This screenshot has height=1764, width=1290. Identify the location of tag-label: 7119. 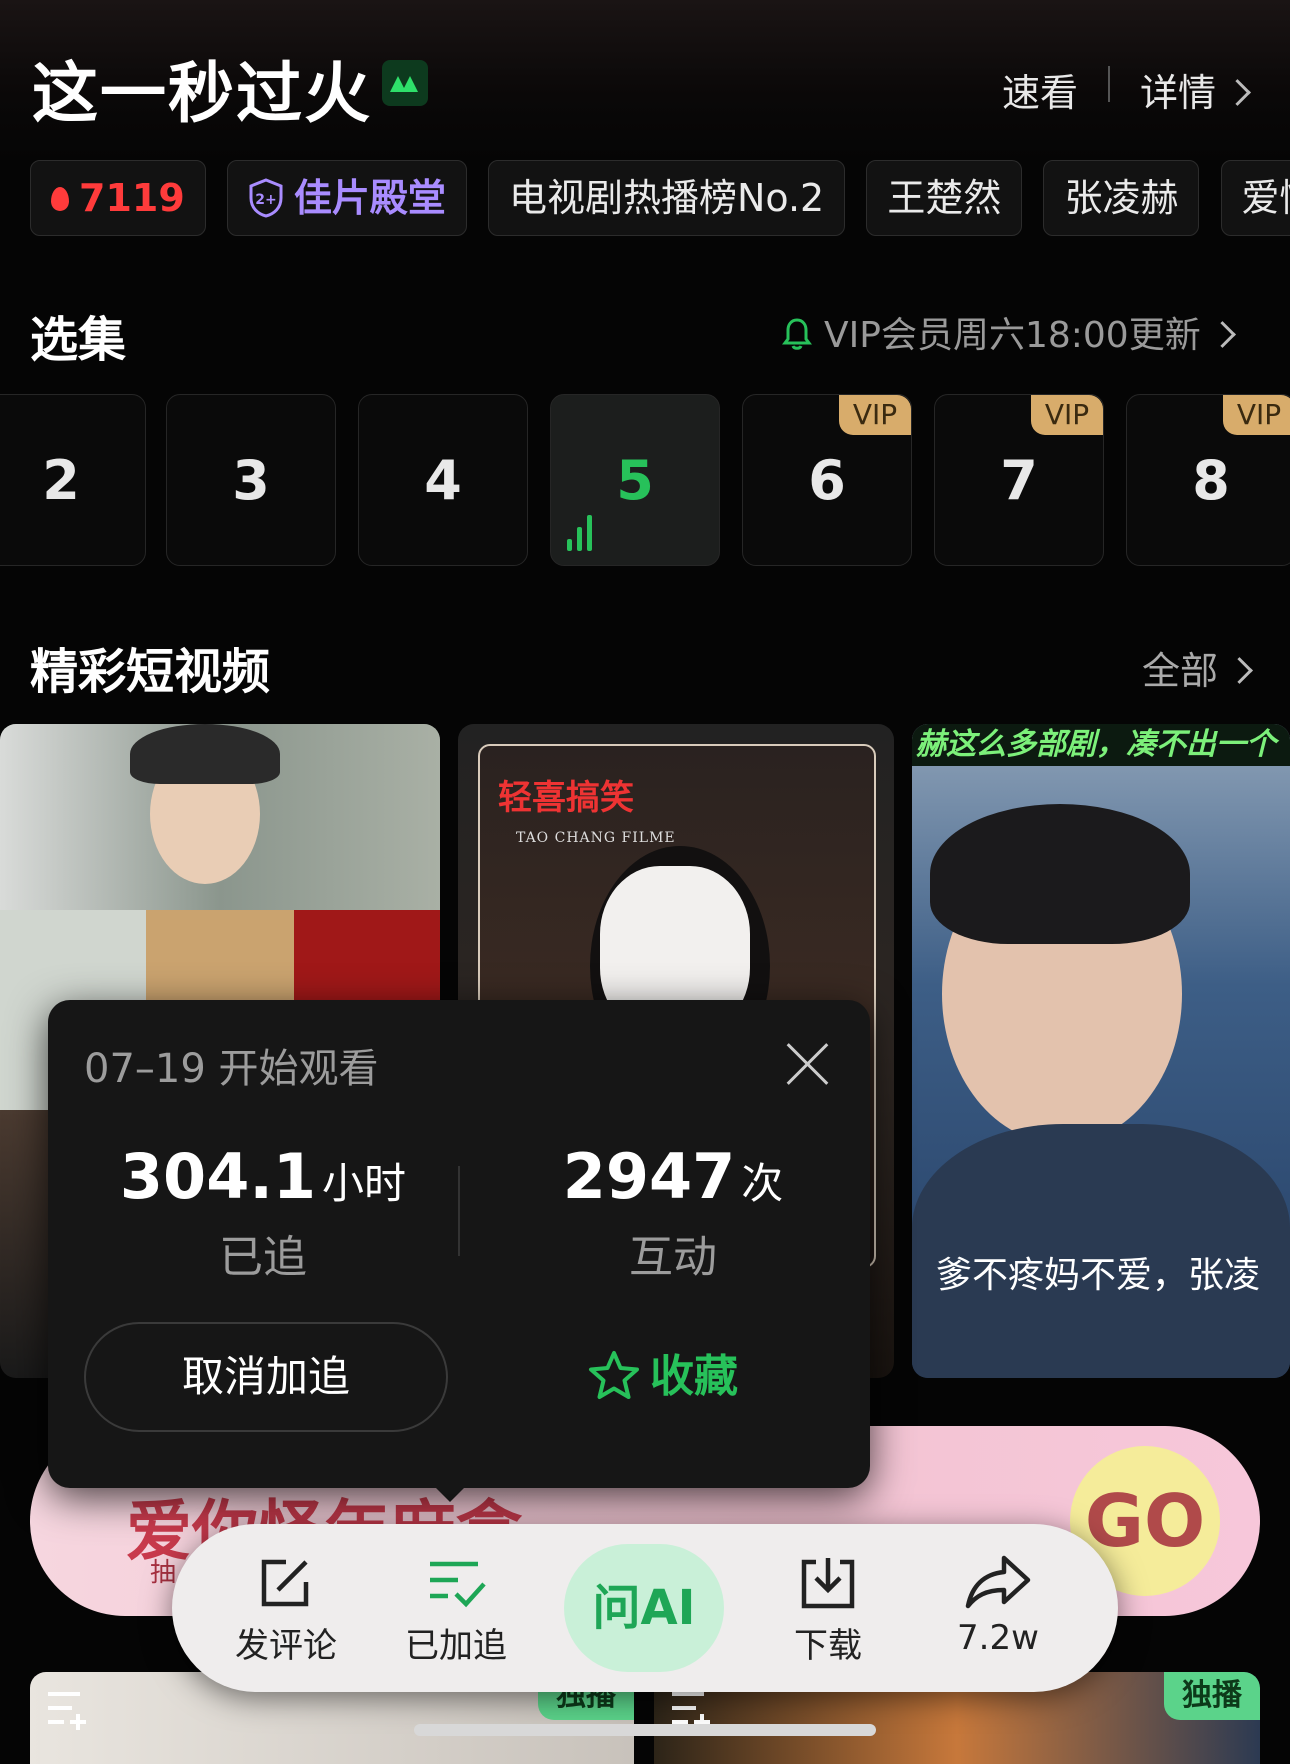
(132, 198).